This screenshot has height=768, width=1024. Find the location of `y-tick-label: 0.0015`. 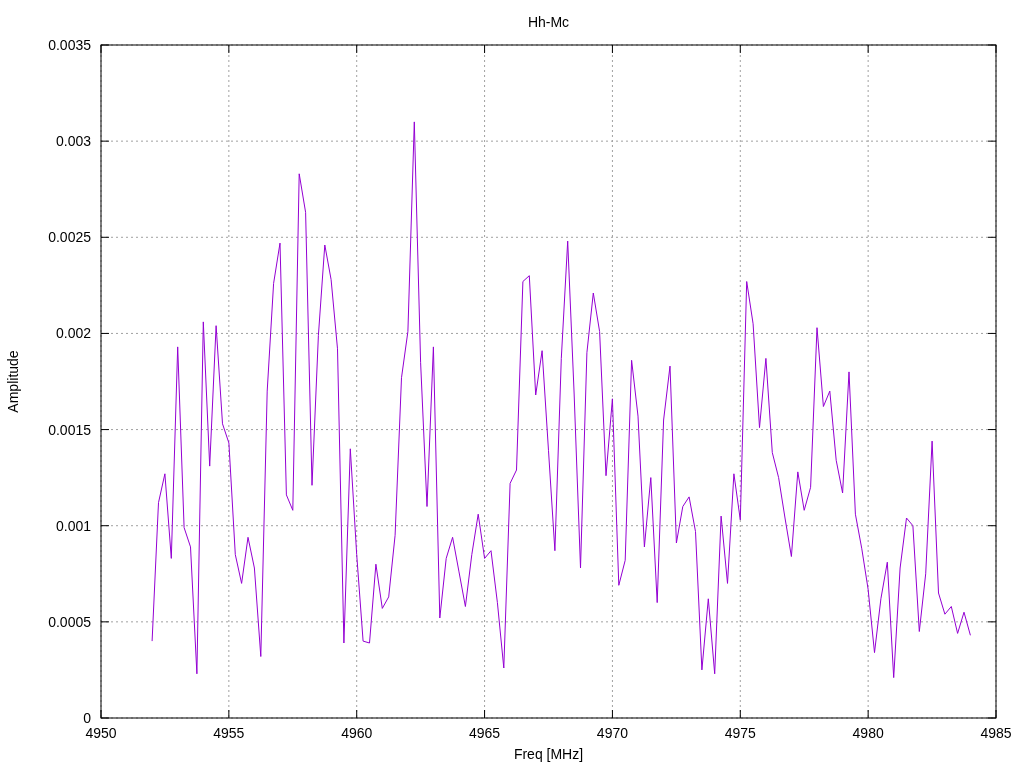

y-tick-label: 0.0015 is located at coordinates (69, 429).